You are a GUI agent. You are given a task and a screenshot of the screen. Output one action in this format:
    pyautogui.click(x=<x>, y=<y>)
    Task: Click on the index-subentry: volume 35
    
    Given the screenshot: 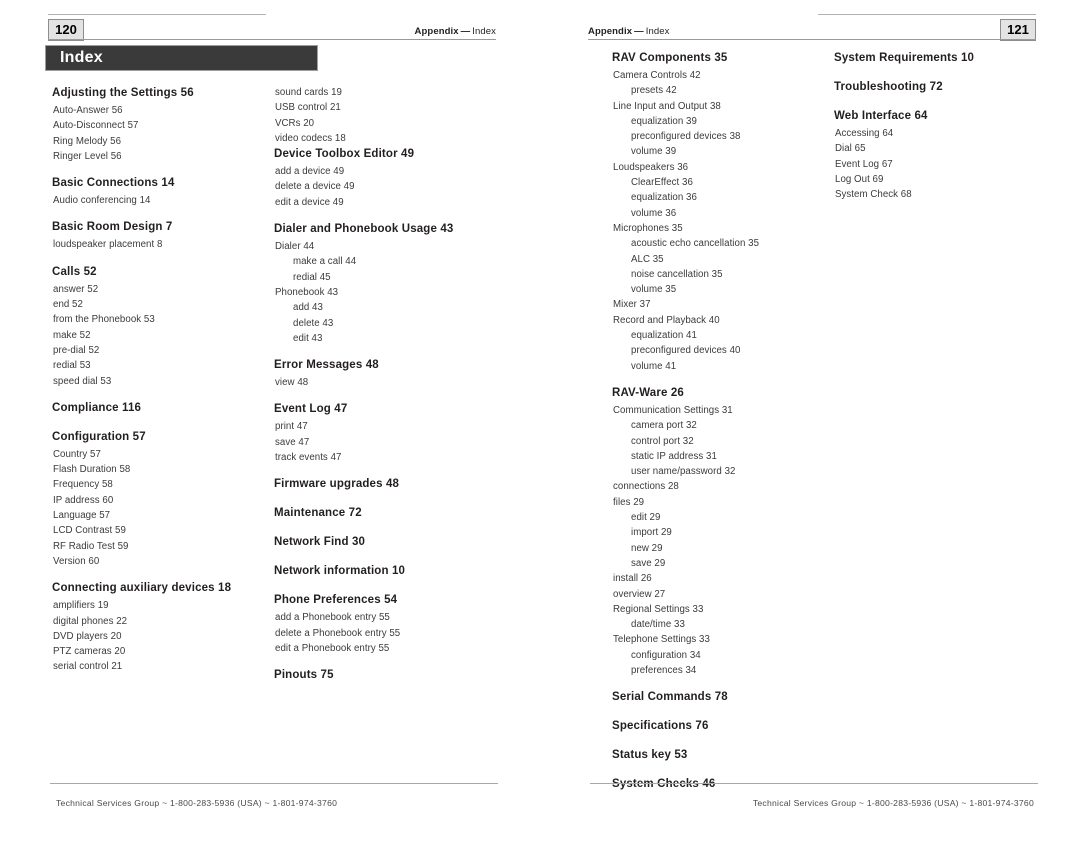 What is the action you would take?
    pyautogui.click(x=654, y=290)
    